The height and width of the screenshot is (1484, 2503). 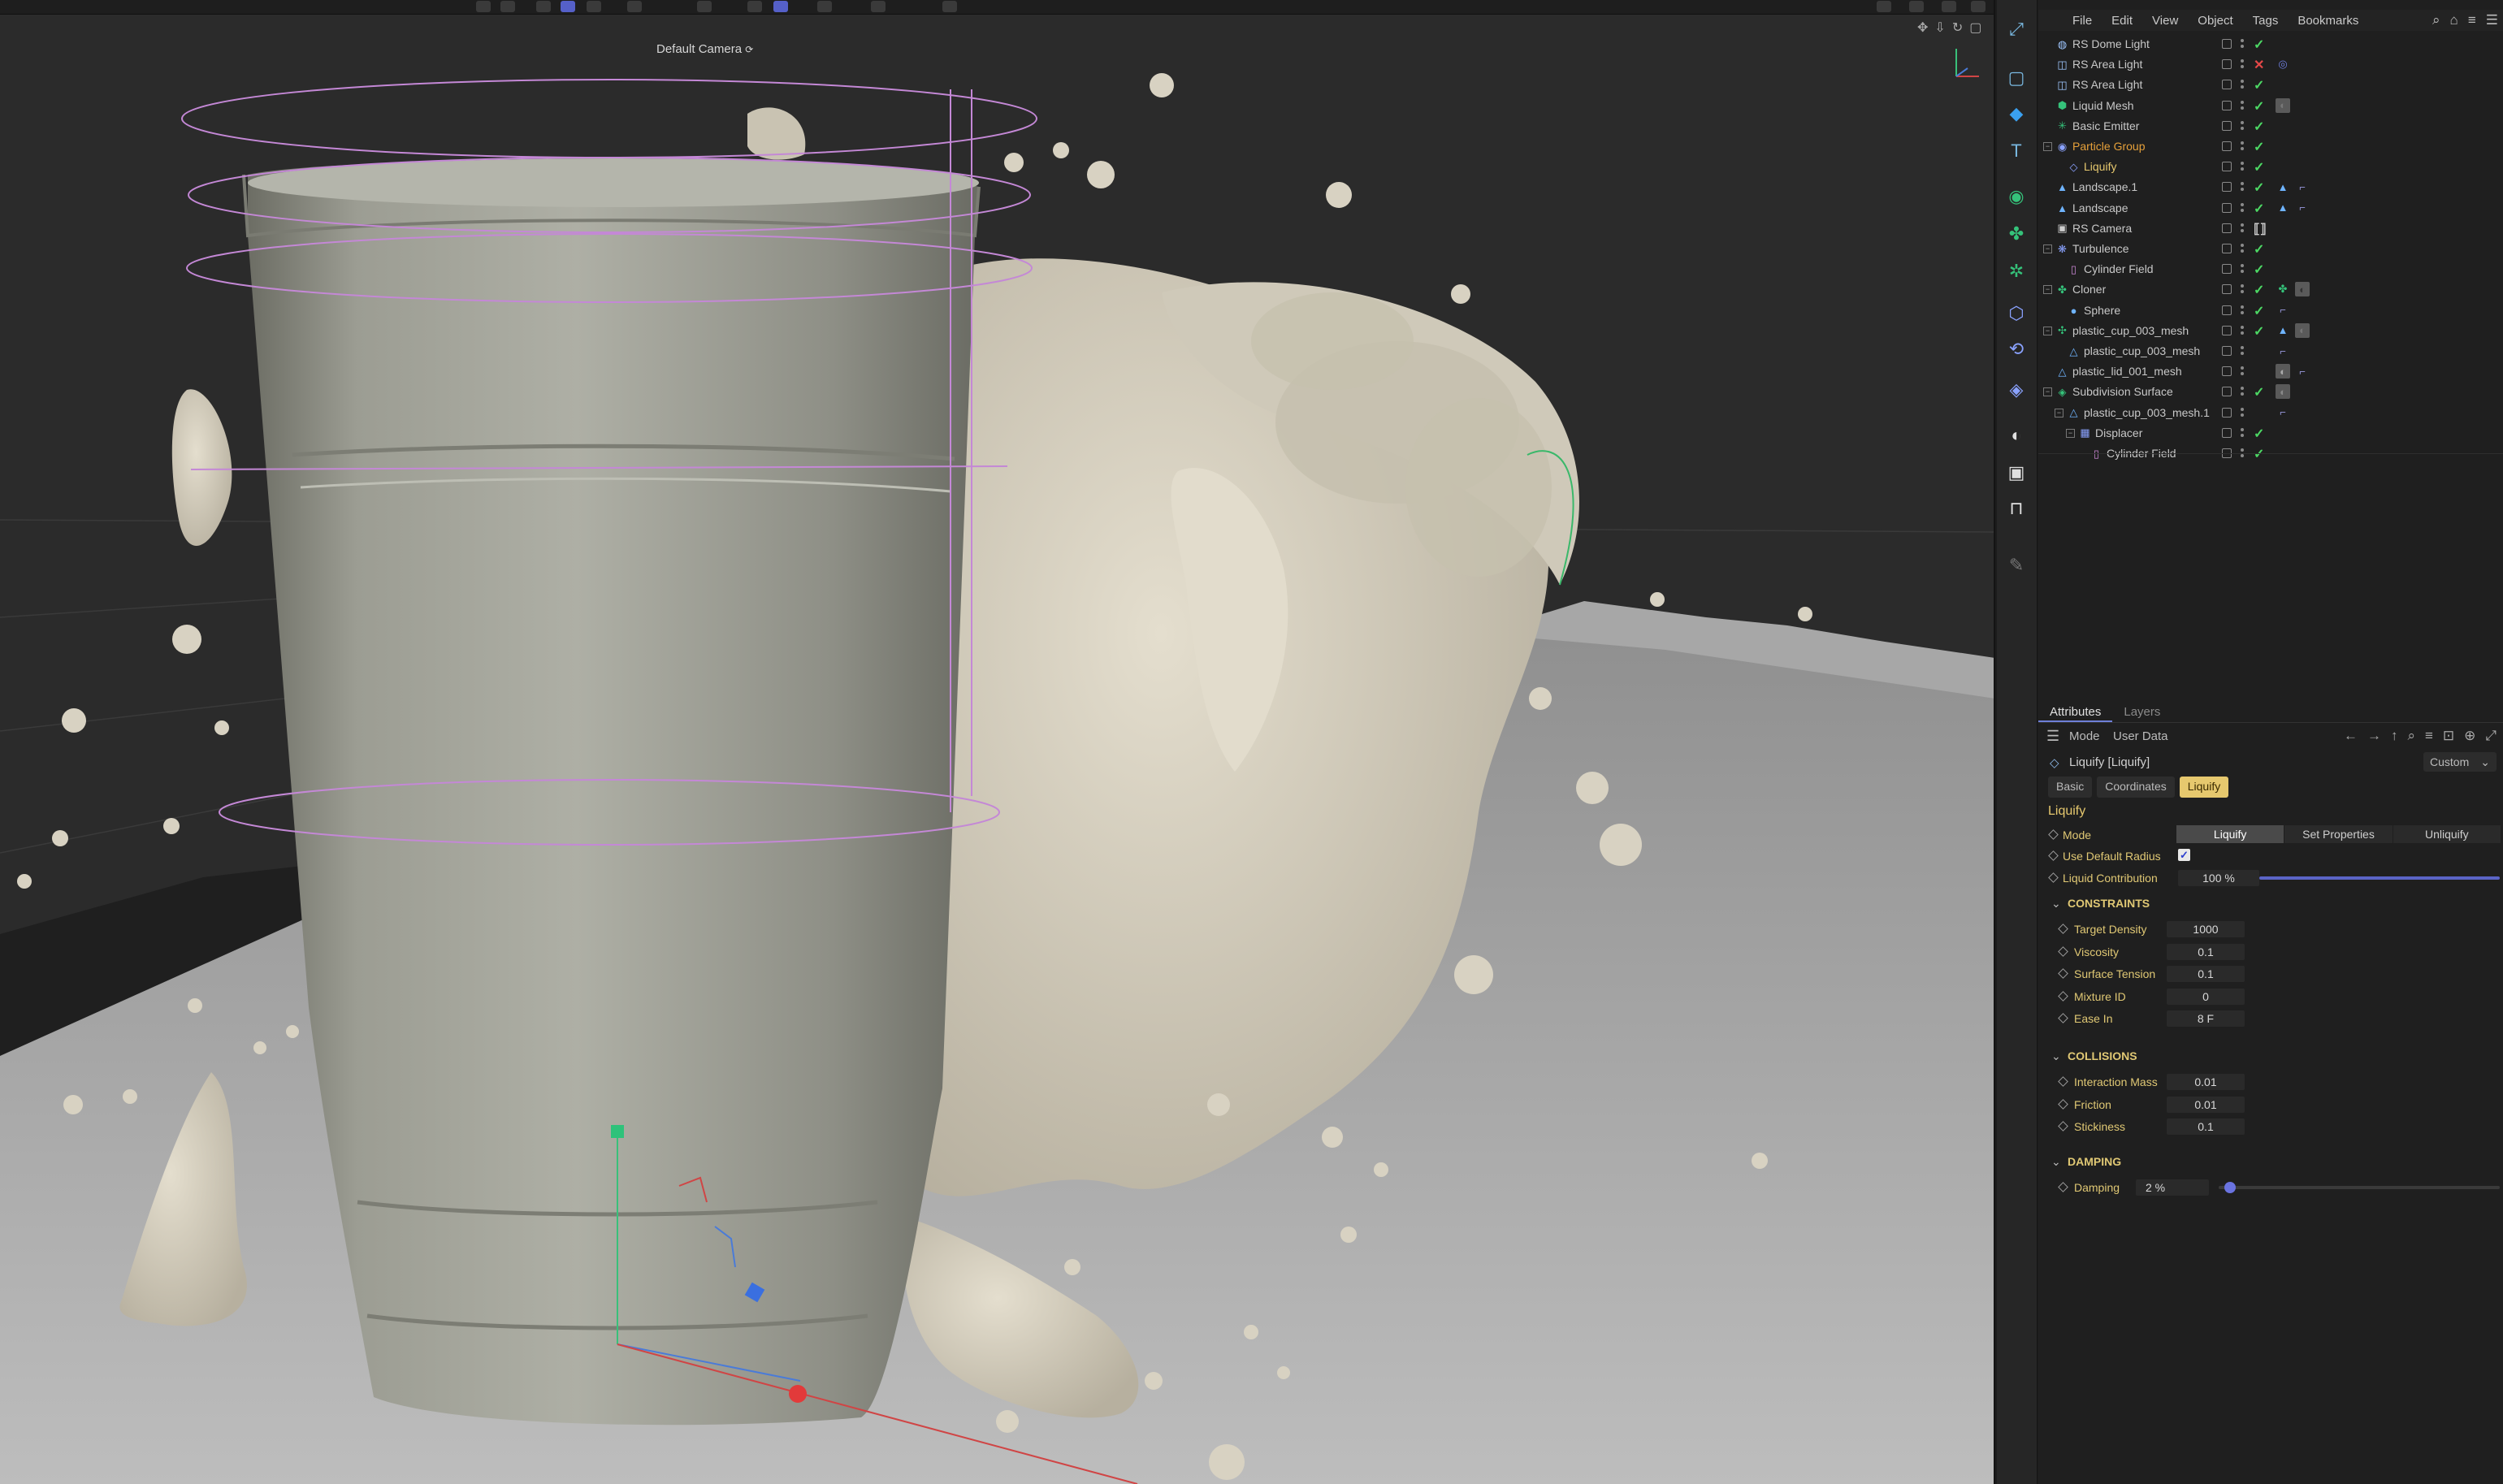 I want to click on object-row: − ❋ Turbulence ✓, so click(x=2270, y=249).